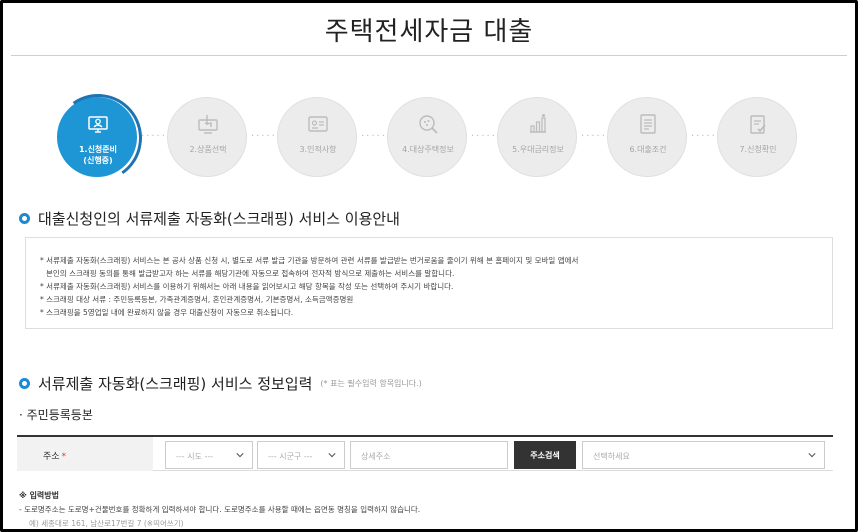 The image size is (858, 532). I want to click on hand-cursor-icon, so click(208, 124).